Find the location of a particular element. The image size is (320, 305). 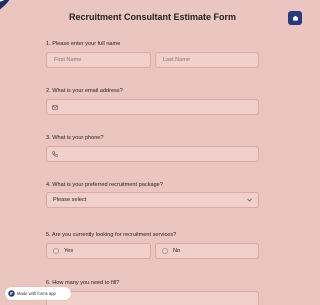

email-icon is located at coordinates (52, 107).